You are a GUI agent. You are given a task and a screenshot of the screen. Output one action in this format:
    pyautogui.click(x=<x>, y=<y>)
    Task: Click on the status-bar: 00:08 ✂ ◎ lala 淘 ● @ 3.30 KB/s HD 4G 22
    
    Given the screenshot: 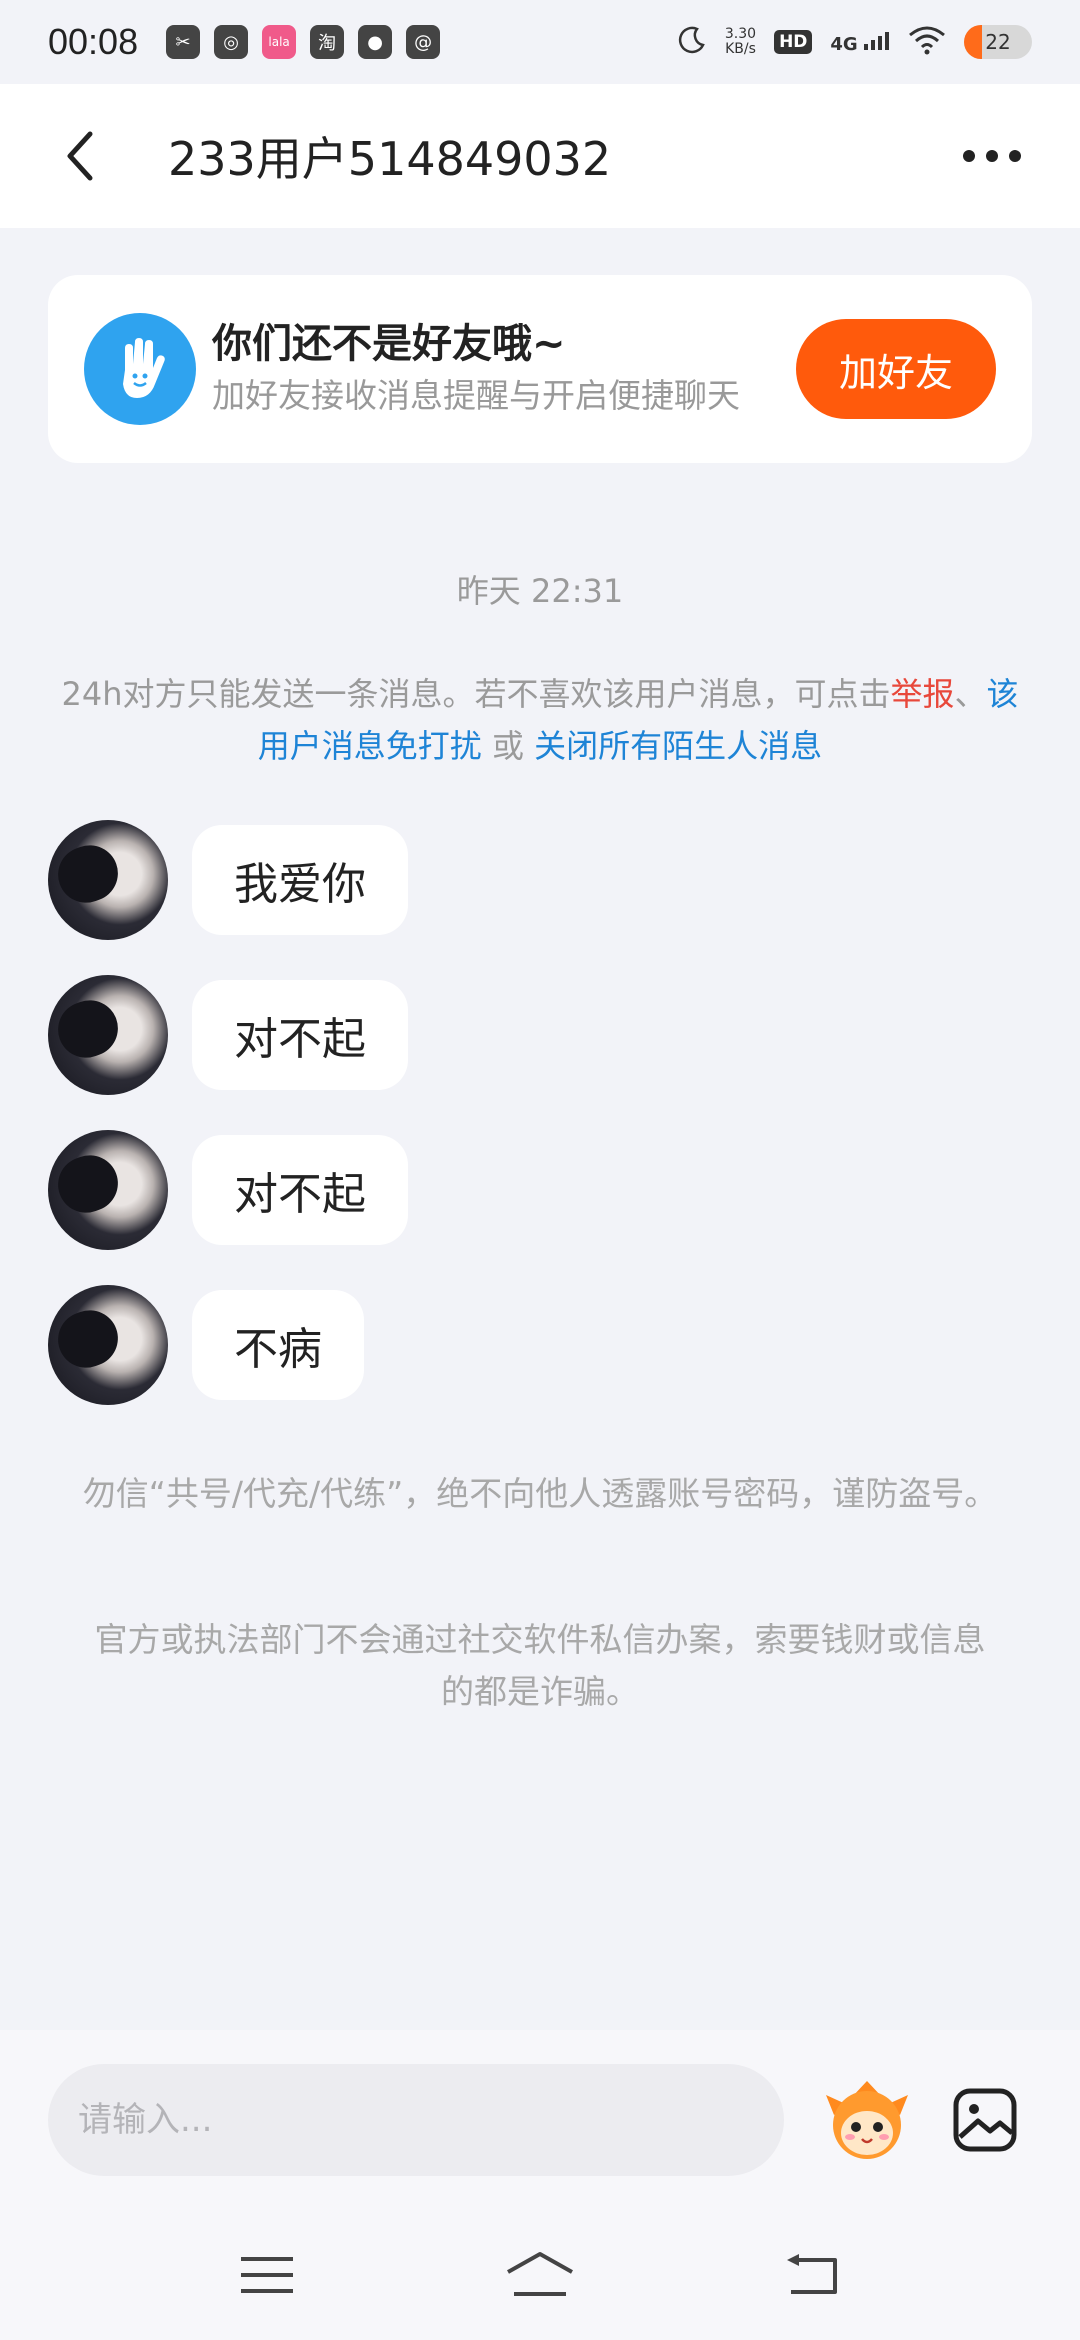 What is the action you would take?
    pyautogui.click(x=540, y=42)
    